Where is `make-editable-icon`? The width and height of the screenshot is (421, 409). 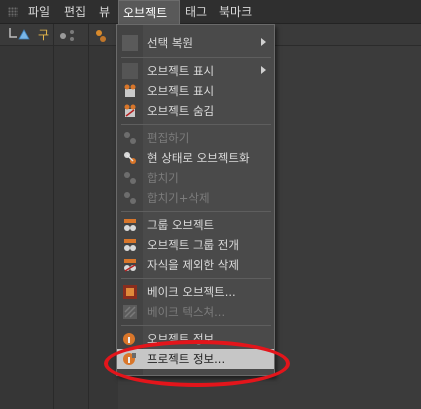
make-editable-icon is located at coordinates (130, 138).